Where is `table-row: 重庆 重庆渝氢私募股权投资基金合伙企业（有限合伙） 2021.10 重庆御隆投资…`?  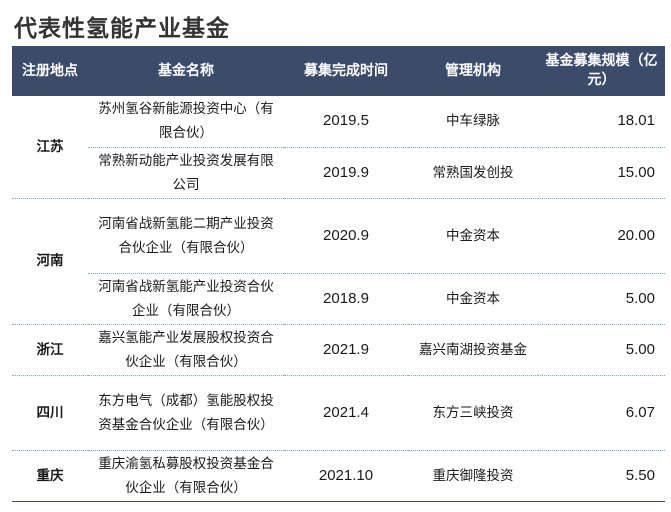
table-row: 重庆 重庆渝氢私募股权投资基金合伙企业（有限合伙） 2021.10 重庆御隆投资… is located at coordinates (338, 476).